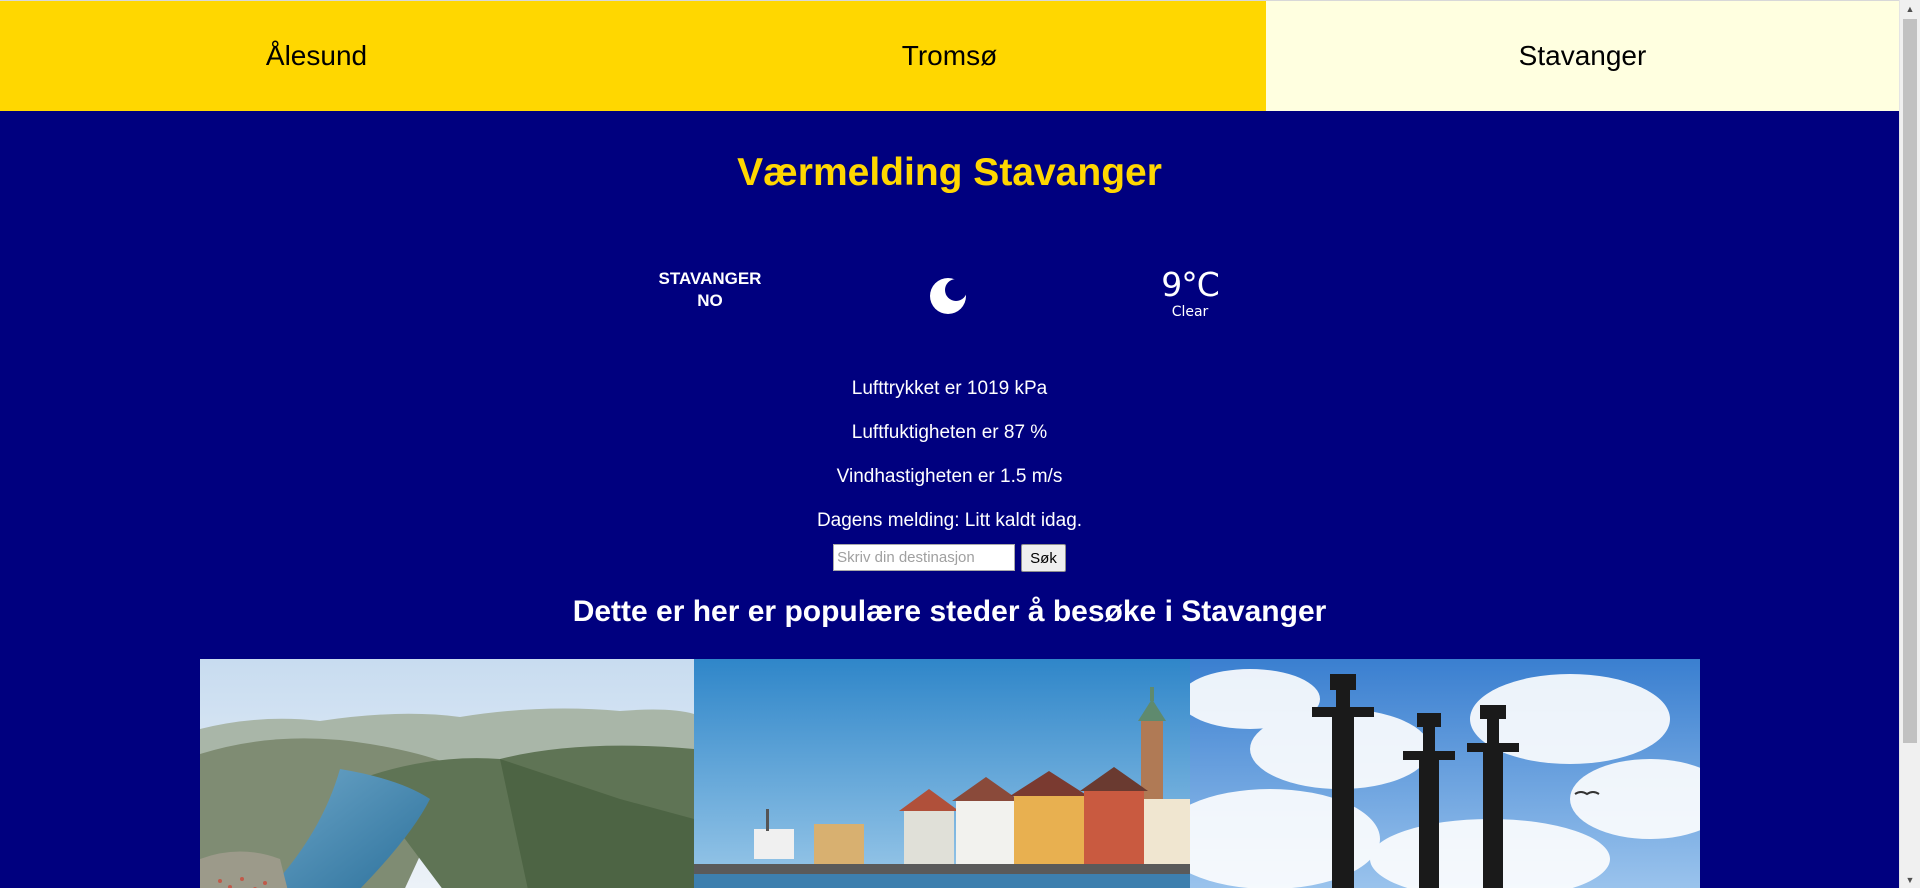 Image resolution: width=1920 pixels, height=888 pixels. I want to click on temperature-block: 9°C Clear, so click(1190, 293).